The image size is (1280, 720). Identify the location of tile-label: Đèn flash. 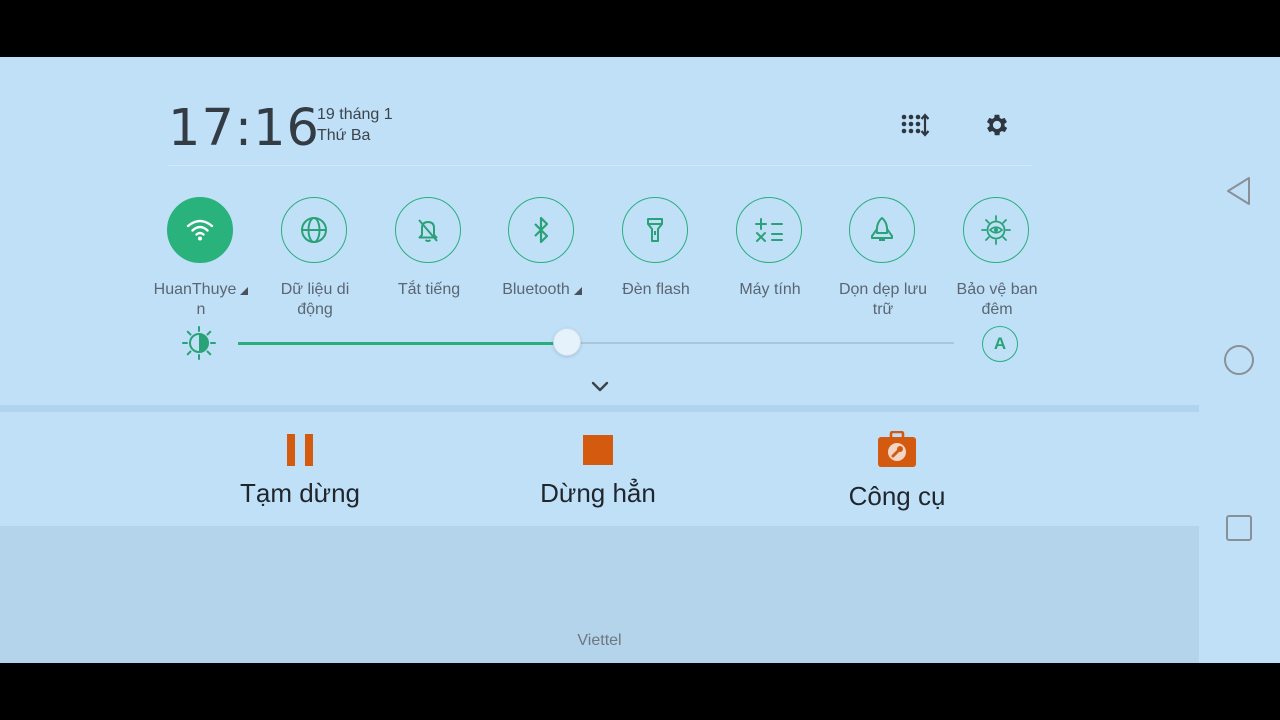
(656, 289).